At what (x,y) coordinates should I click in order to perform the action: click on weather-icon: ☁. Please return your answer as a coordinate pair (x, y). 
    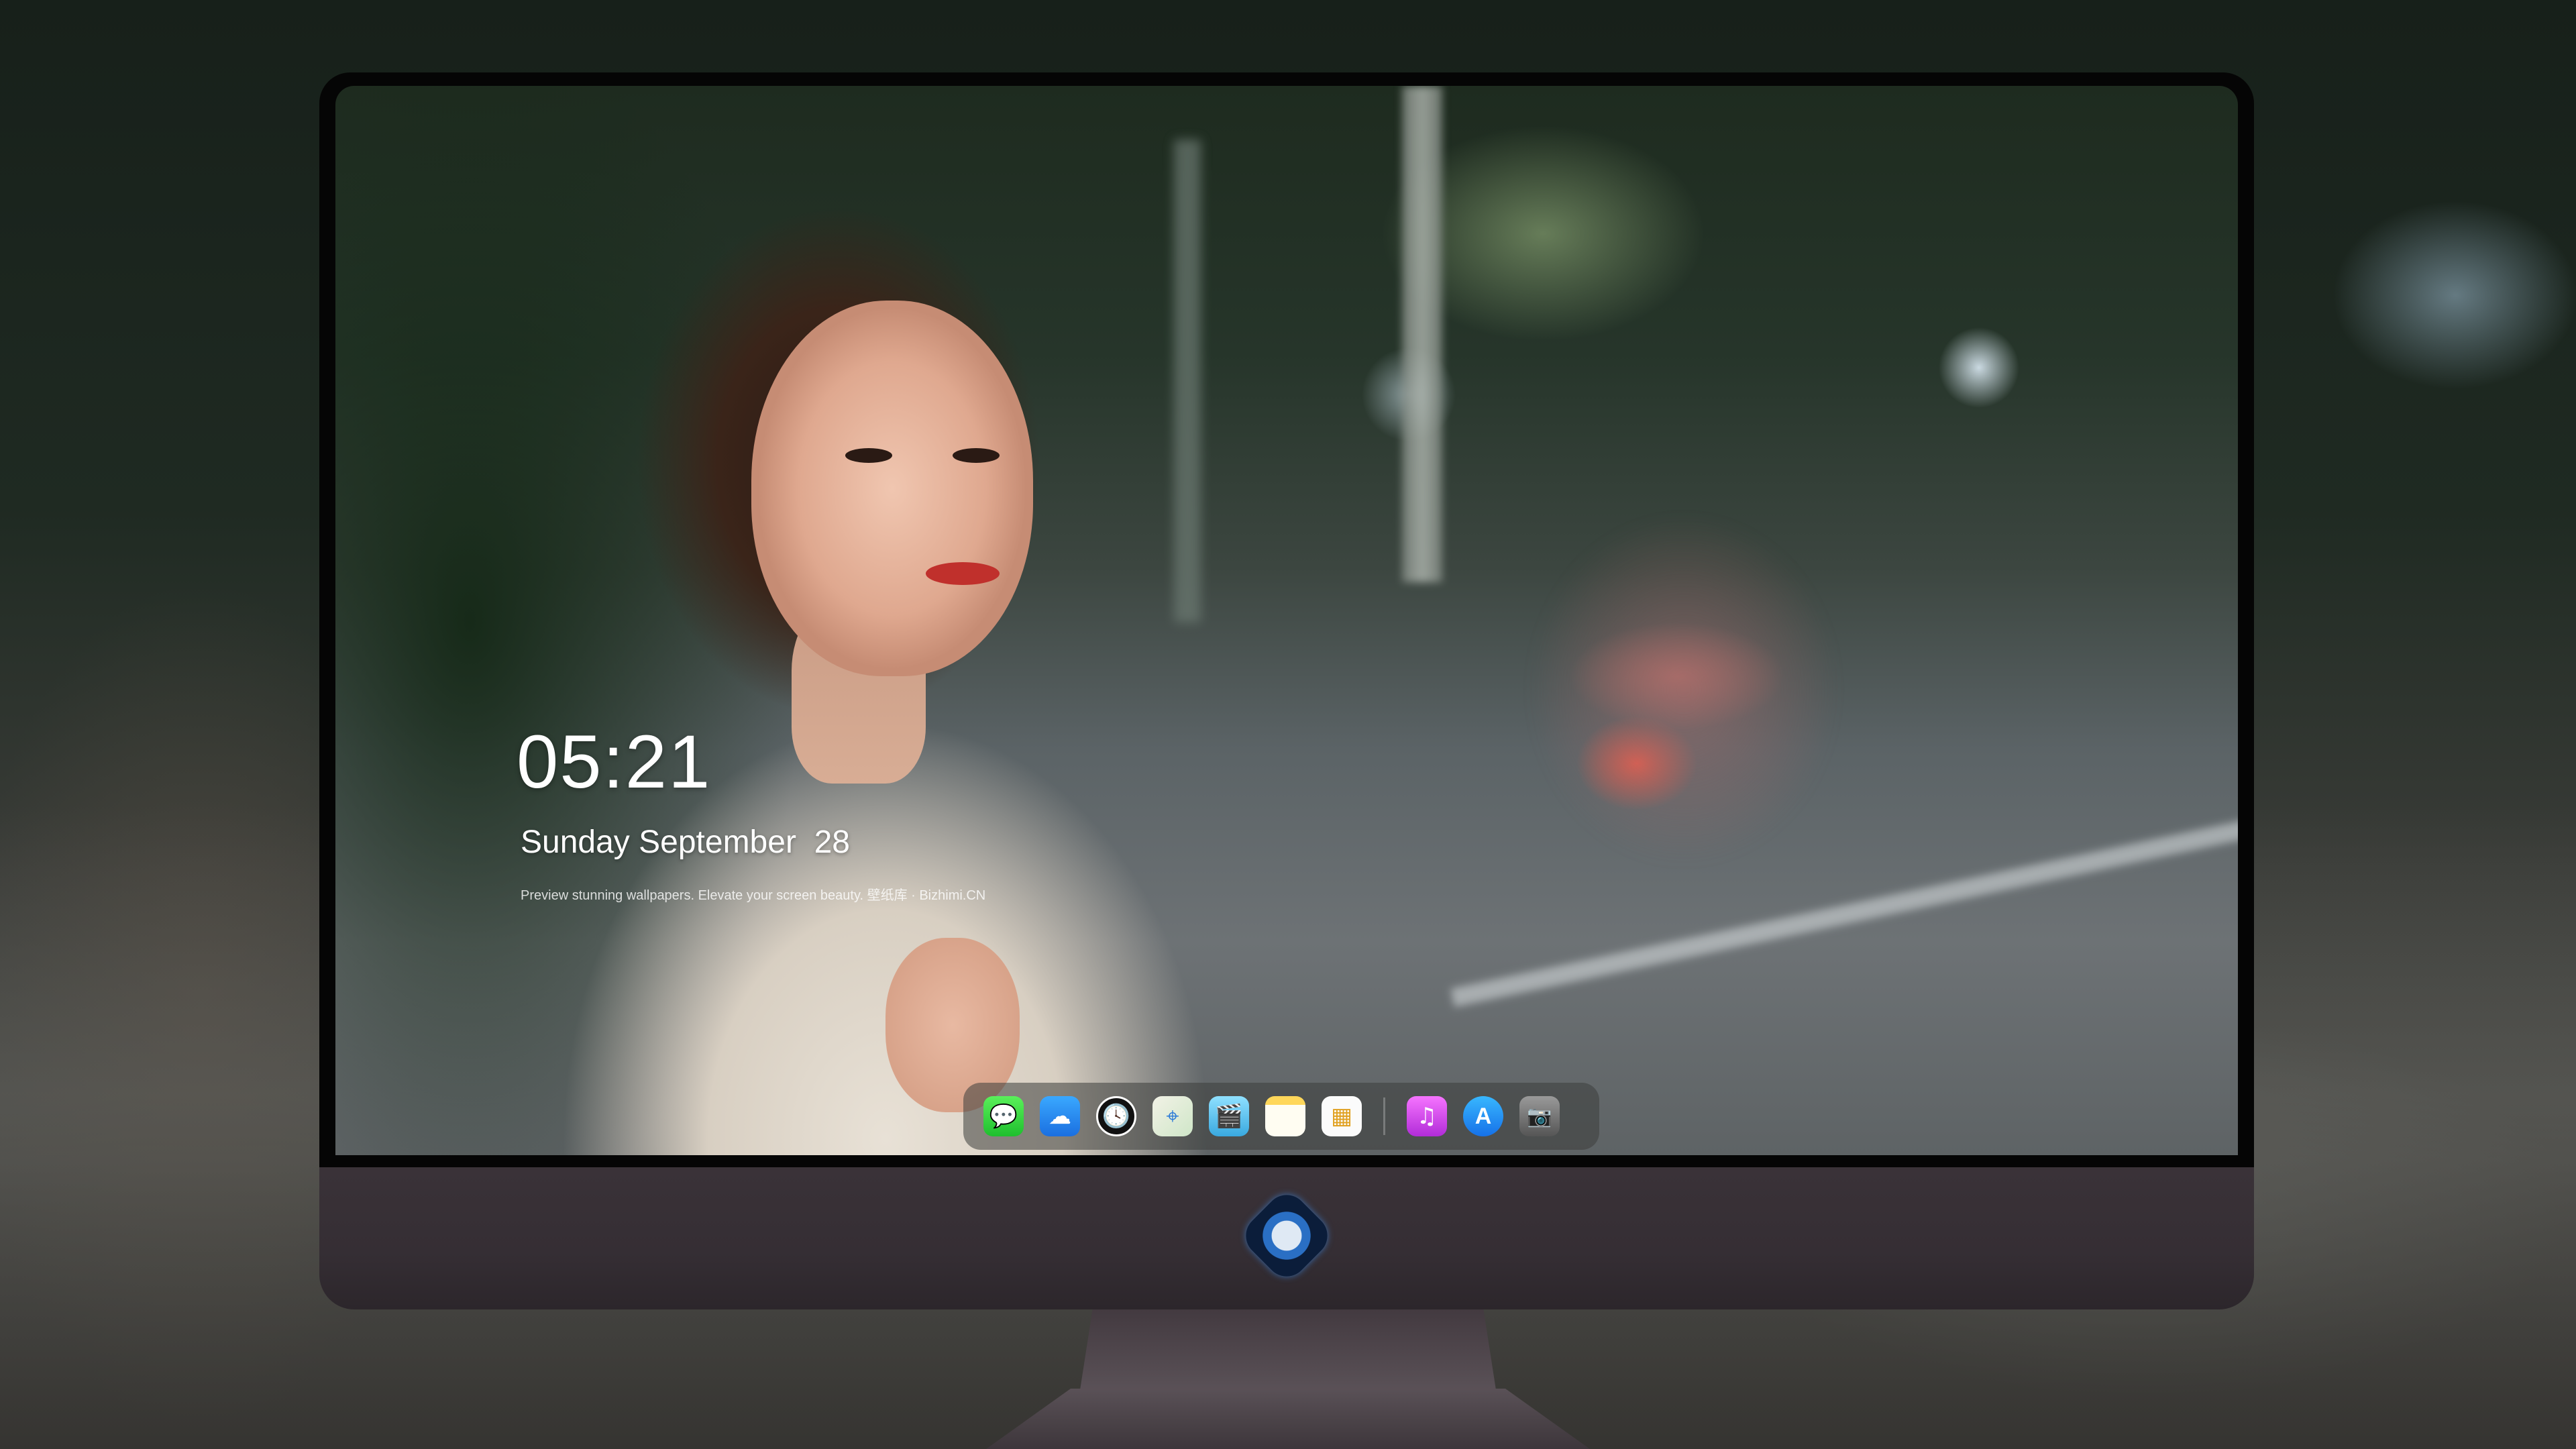
    Looking at the image, I should click on (1060, 1116).